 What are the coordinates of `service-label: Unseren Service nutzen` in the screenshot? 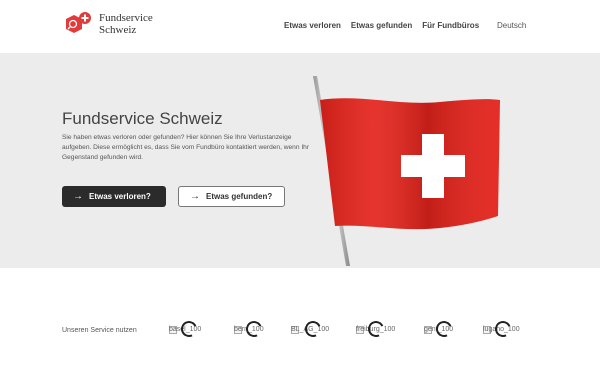 It's located at (99, 330).